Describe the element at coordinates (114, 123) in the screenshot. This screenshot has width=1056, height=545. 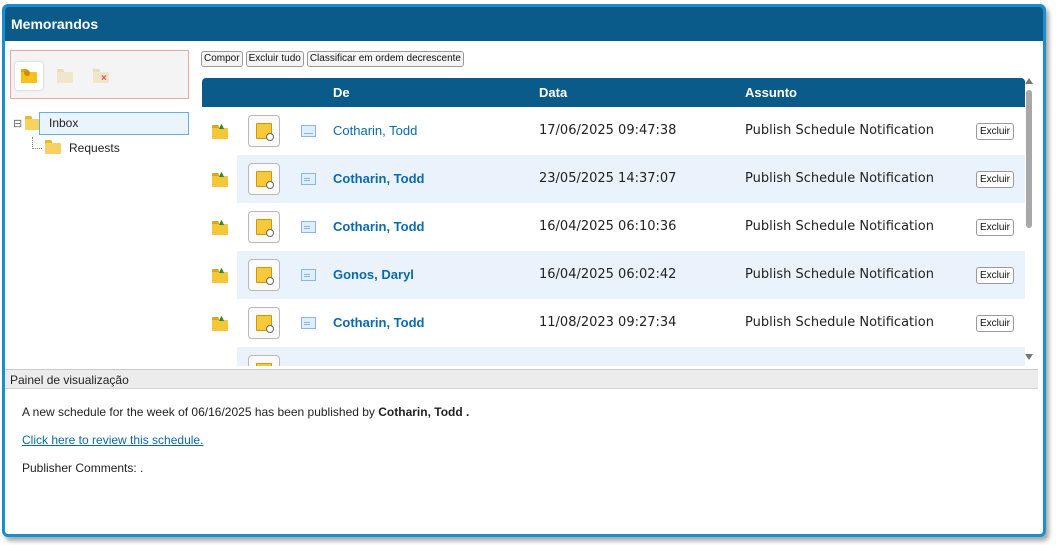
I see `tree-item-inbox: Inbox` at that location.